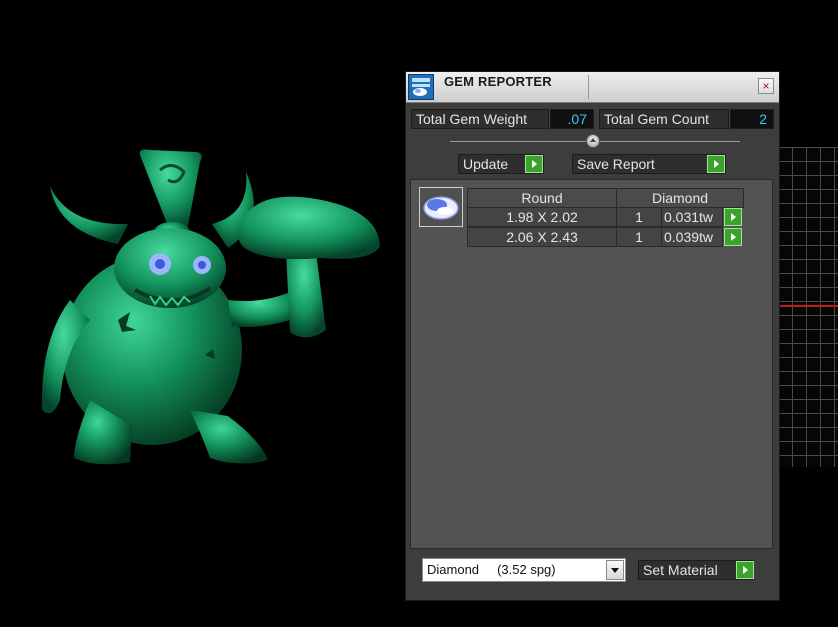 The width and height of the screenshot is (838, 627). I want to click on title-bar: GEM REPORTER ×, so click(592, 87).